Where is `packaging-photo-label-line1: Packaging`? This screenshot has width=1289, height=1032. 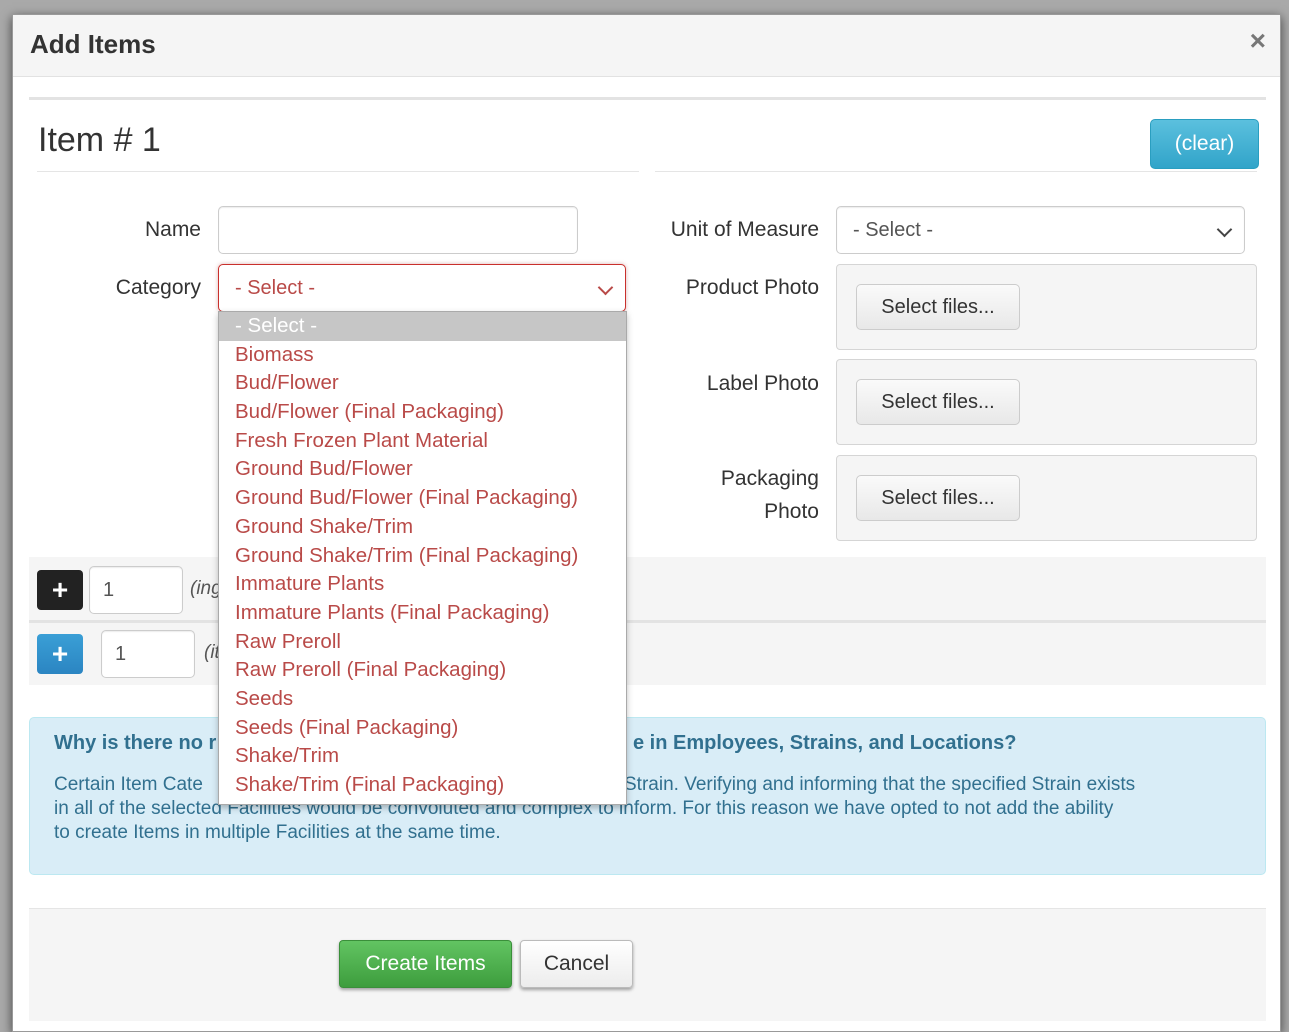
packaging-photo-label-line1: Packaging is located at coordinates (769, 478).